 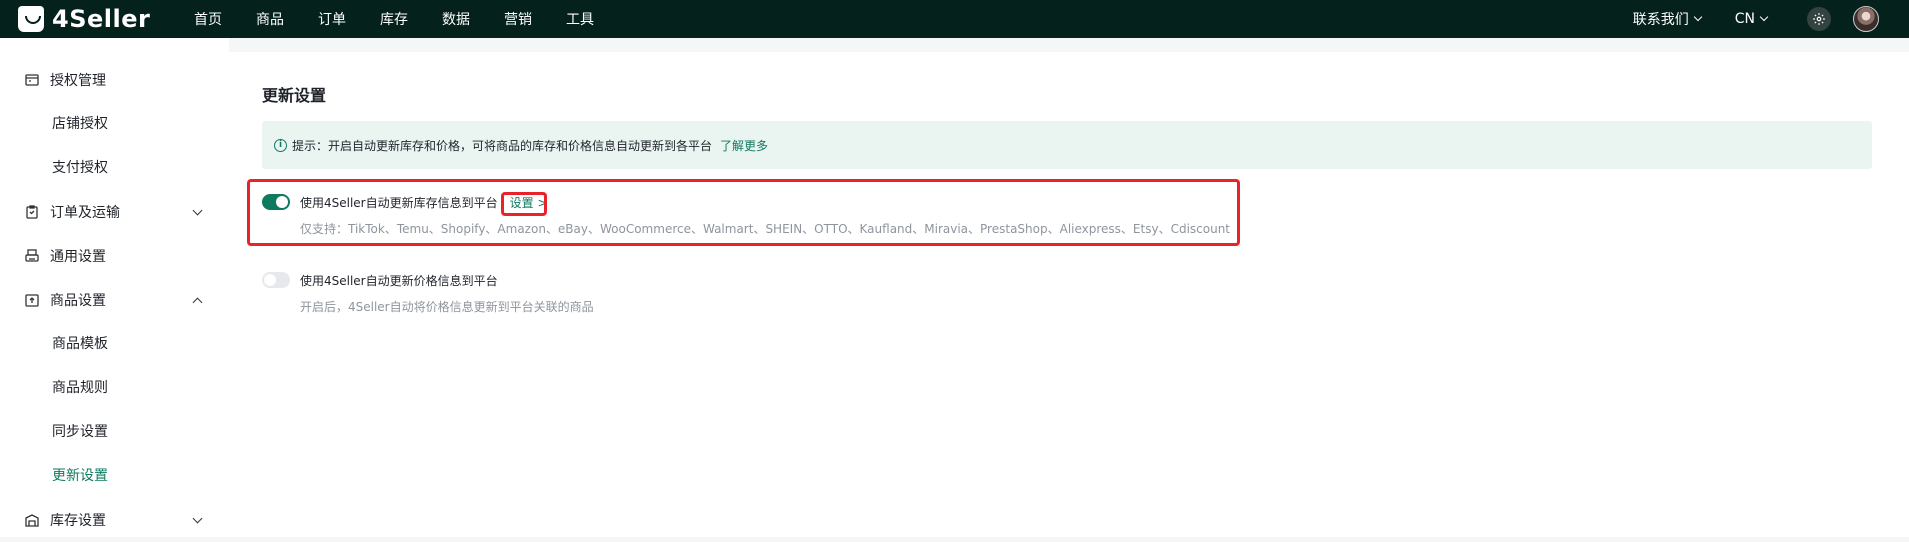 I want to click on sidebar-group-label: 授权管理, so click(x=78, y=81).